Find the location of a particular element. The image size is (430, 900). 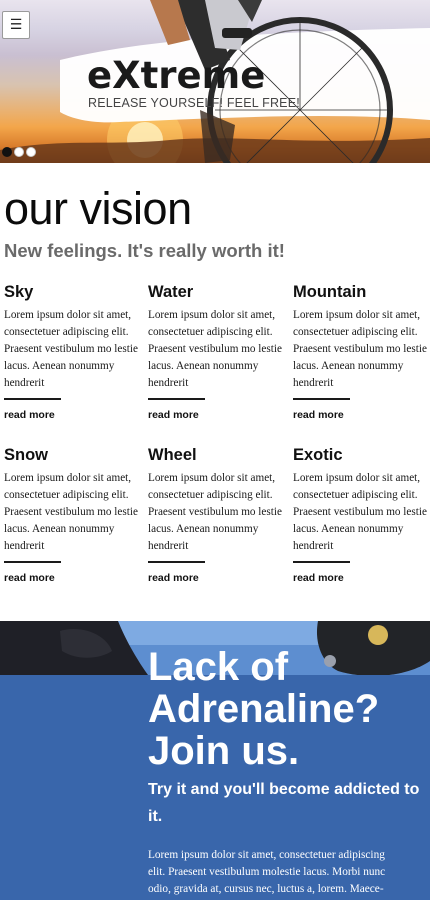

cta-subheadline: Try it and you'll become addicted to it. is located at coordinates (284, 803).